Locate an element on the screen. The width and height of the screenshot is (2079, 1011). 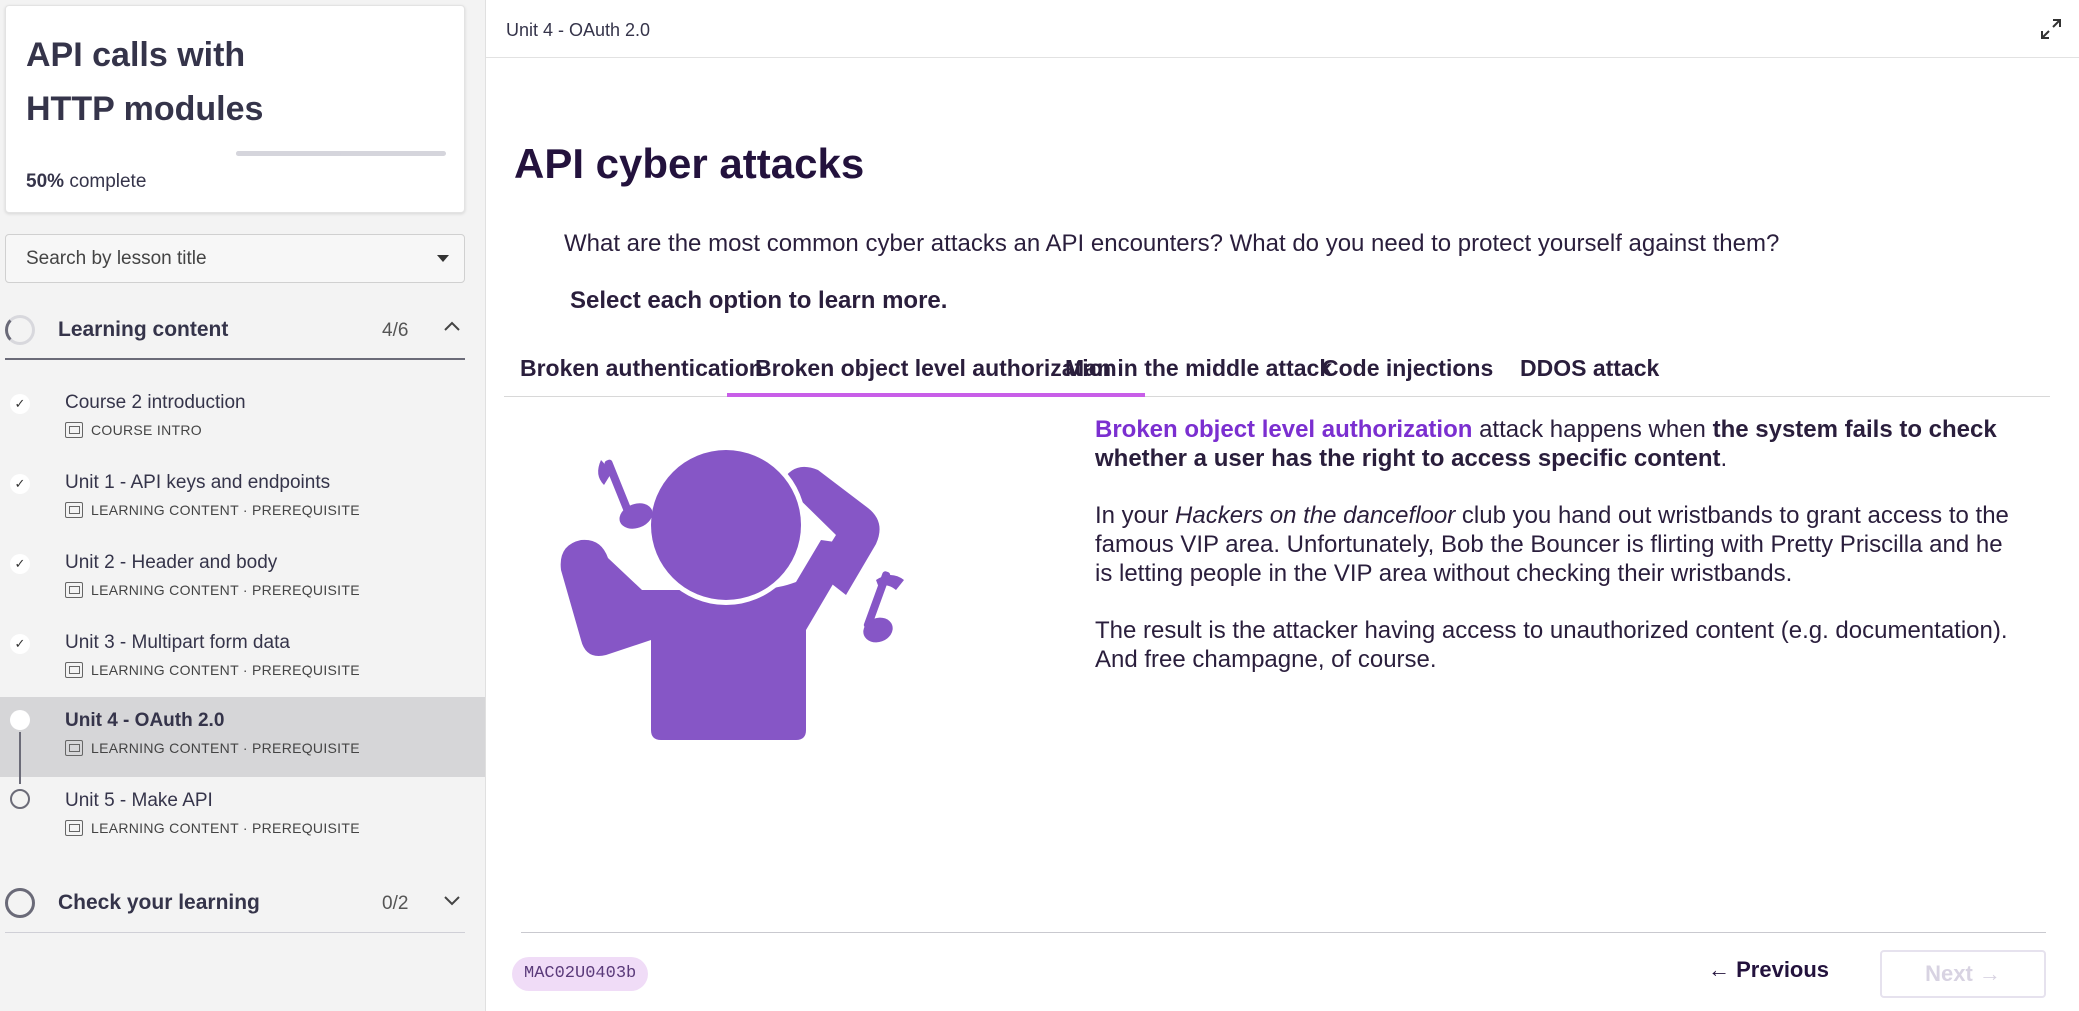
course-card: API calls with HTTP modules 50% complete is located at coordinates (235, 109).